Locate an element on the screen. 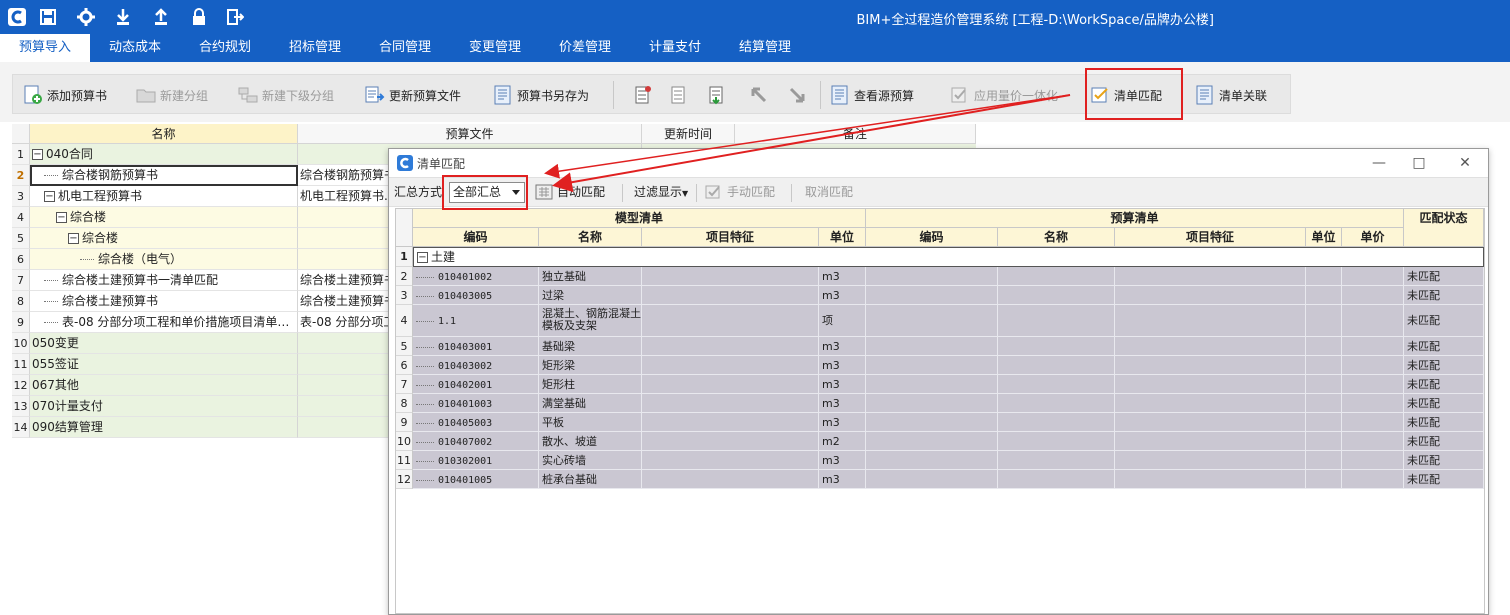  column-header-model-code: 编码 is located at coordinates (476, 237).